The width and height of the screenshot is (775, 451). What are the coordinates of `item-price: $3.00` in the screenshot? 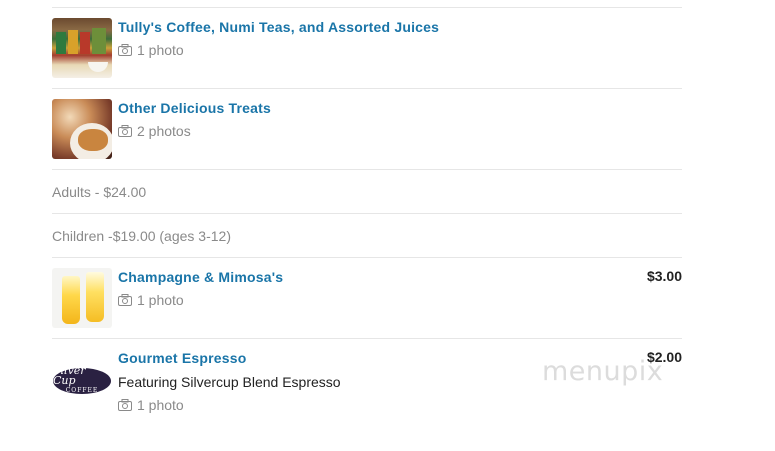 It's located at (664, 276).